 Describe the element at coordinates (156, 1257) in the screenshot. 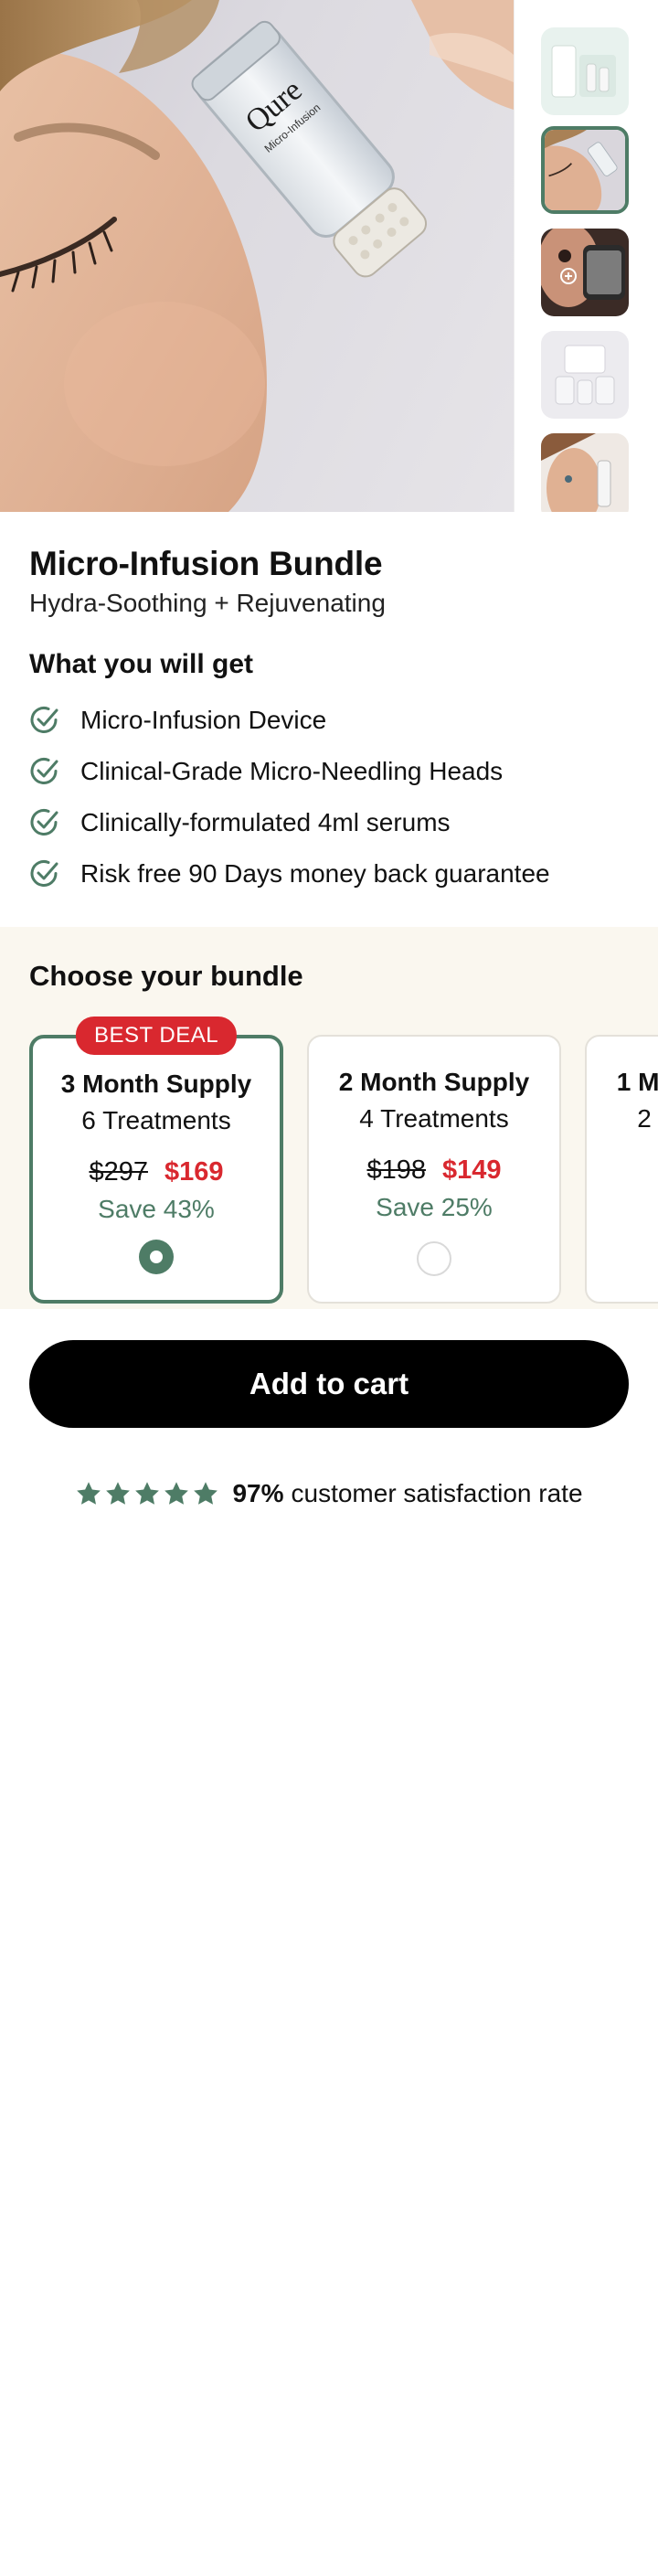

I see `bundle-radio-selected` at that location.